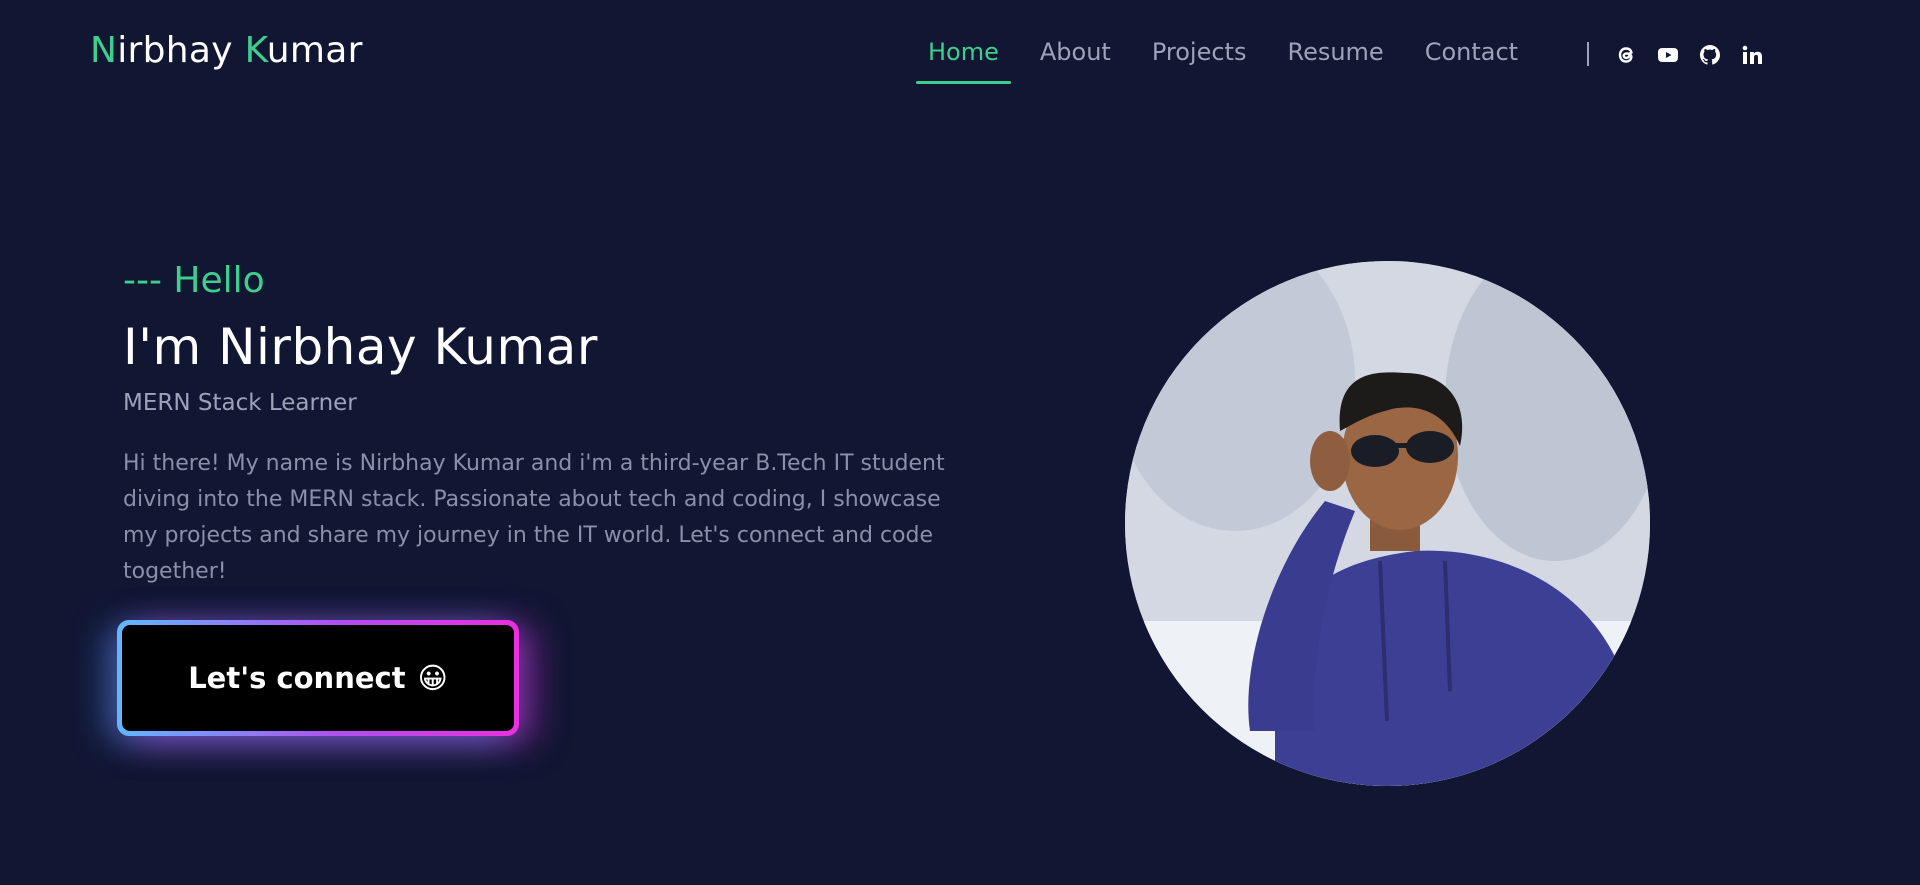 Image resolution: width=1920 pixels, height=885 pixels. What do you see at coordinates (194, 280) in the screenshot?
I see `hero-greeting: --- Hello` at bounding box center [194, 280].